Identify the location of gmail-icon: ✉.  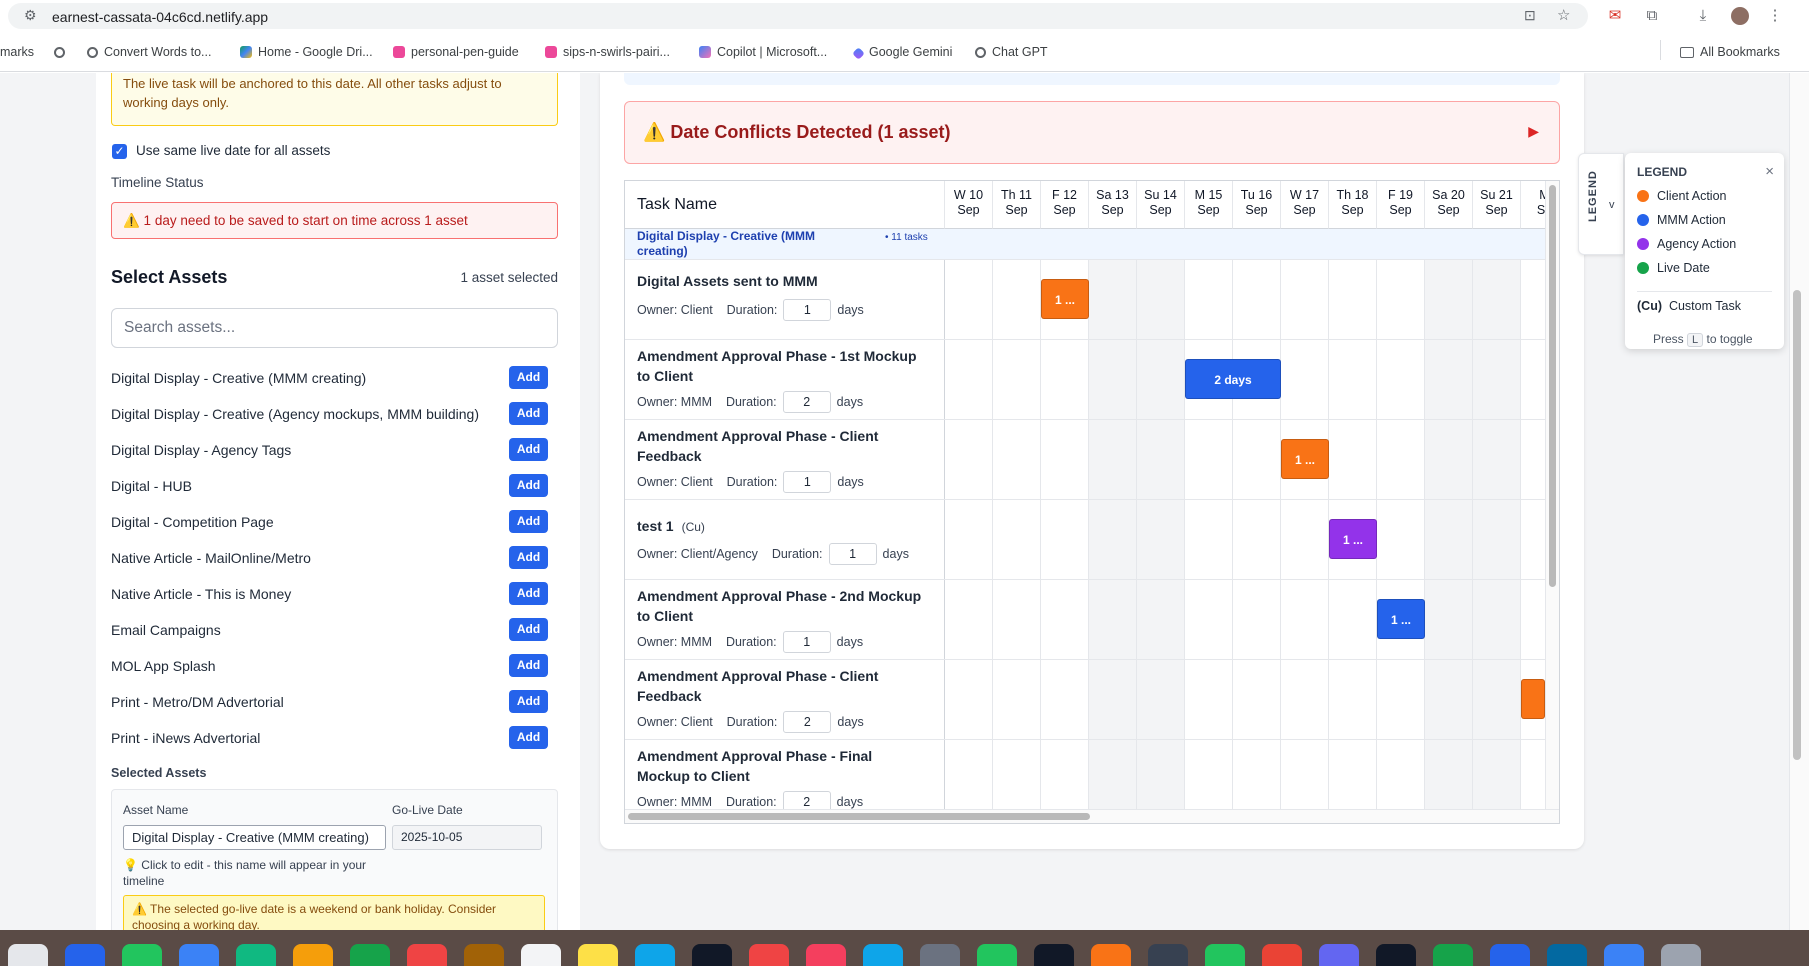
(1615, 16).